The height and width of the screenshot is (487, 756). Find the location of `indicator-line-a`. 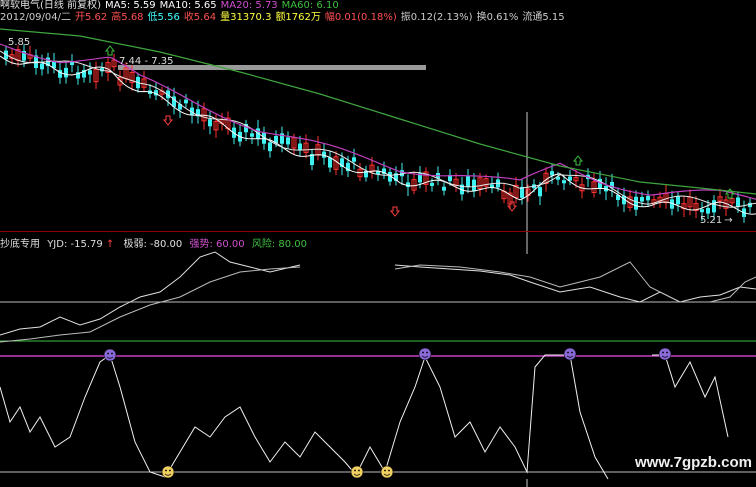

indicator-line-a is located at coordinates (150, 293).